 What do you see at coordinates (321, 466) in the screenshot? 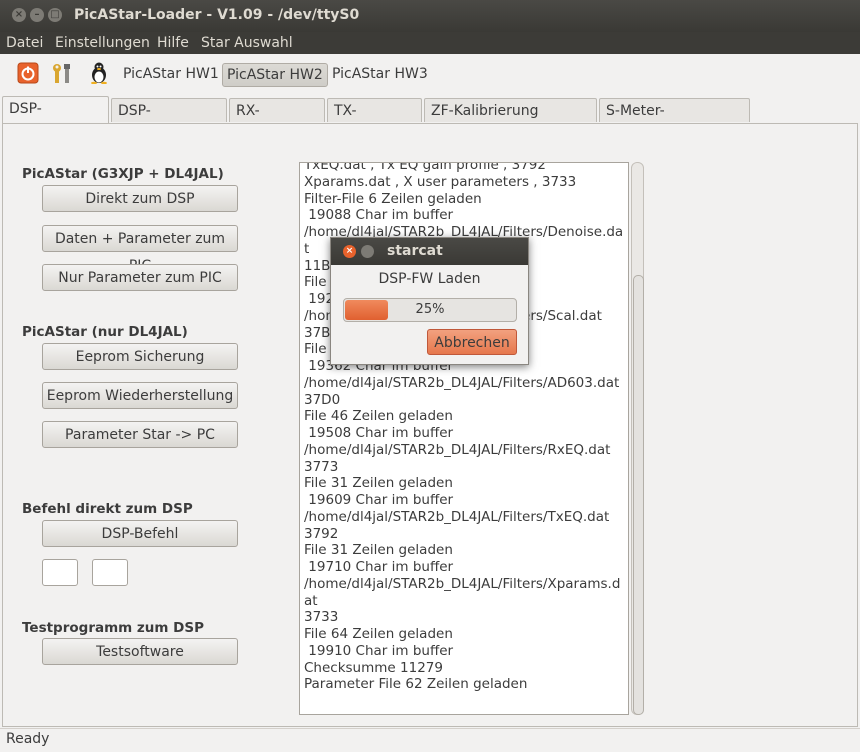
I see `log-line: 3773` at bounding box center [321, 466].